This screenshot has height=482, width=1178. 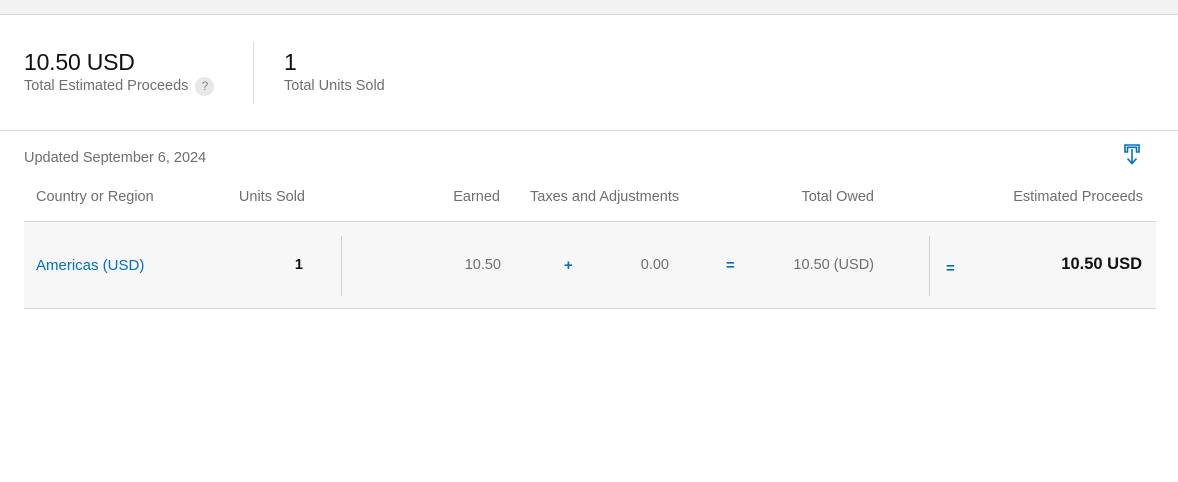 I want to click on download-icon, so click(x=1132, y=155).